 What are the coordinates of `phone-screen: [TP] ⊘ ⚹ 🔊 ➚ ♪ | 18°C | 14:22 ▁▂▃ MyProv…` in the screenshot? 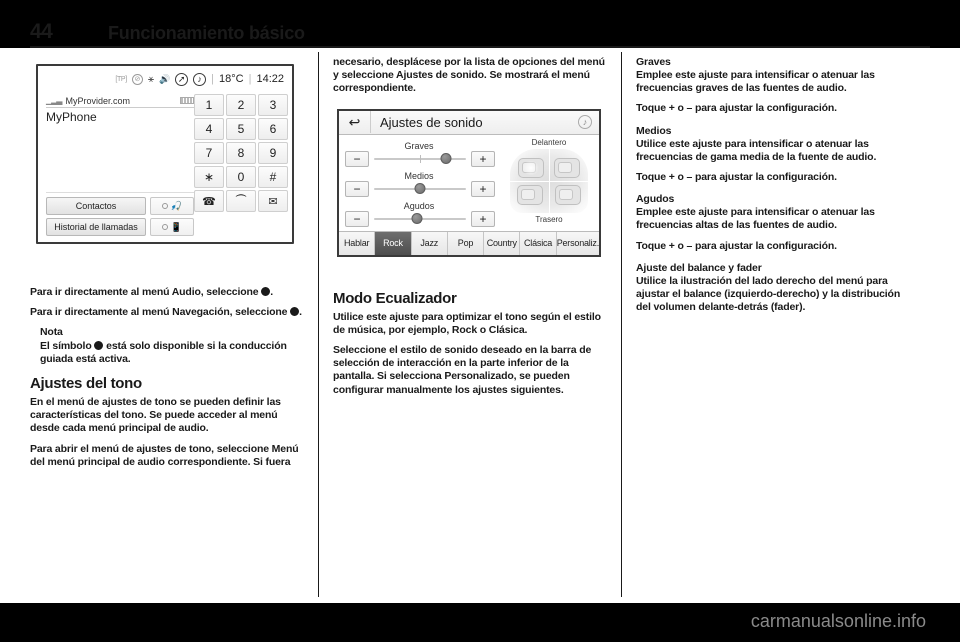 It's located at (165, 154).